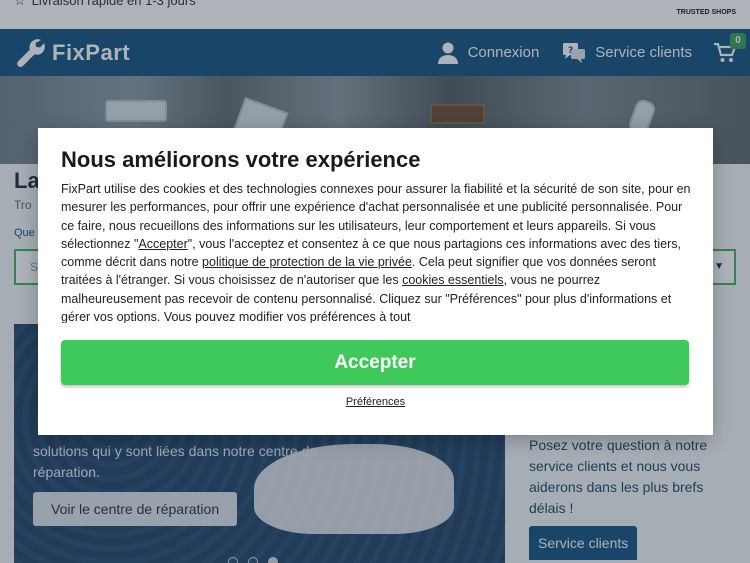  I want to click on privacy-policy-link: politique de protection de la vie privée, so click(307, 262).